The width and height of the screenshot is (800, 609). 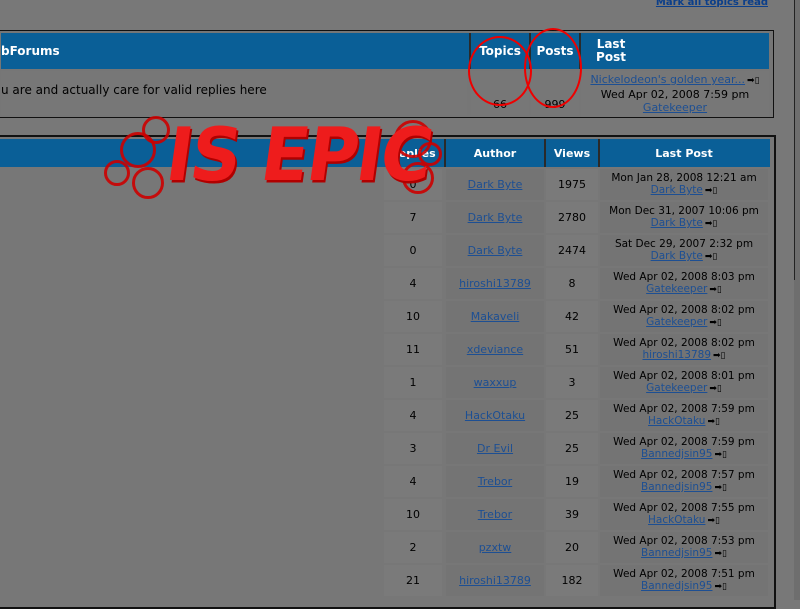 What do you see at coordinates (797, 300) in the screenshot?
I see `window-edge` at bounding box center [797, 300].